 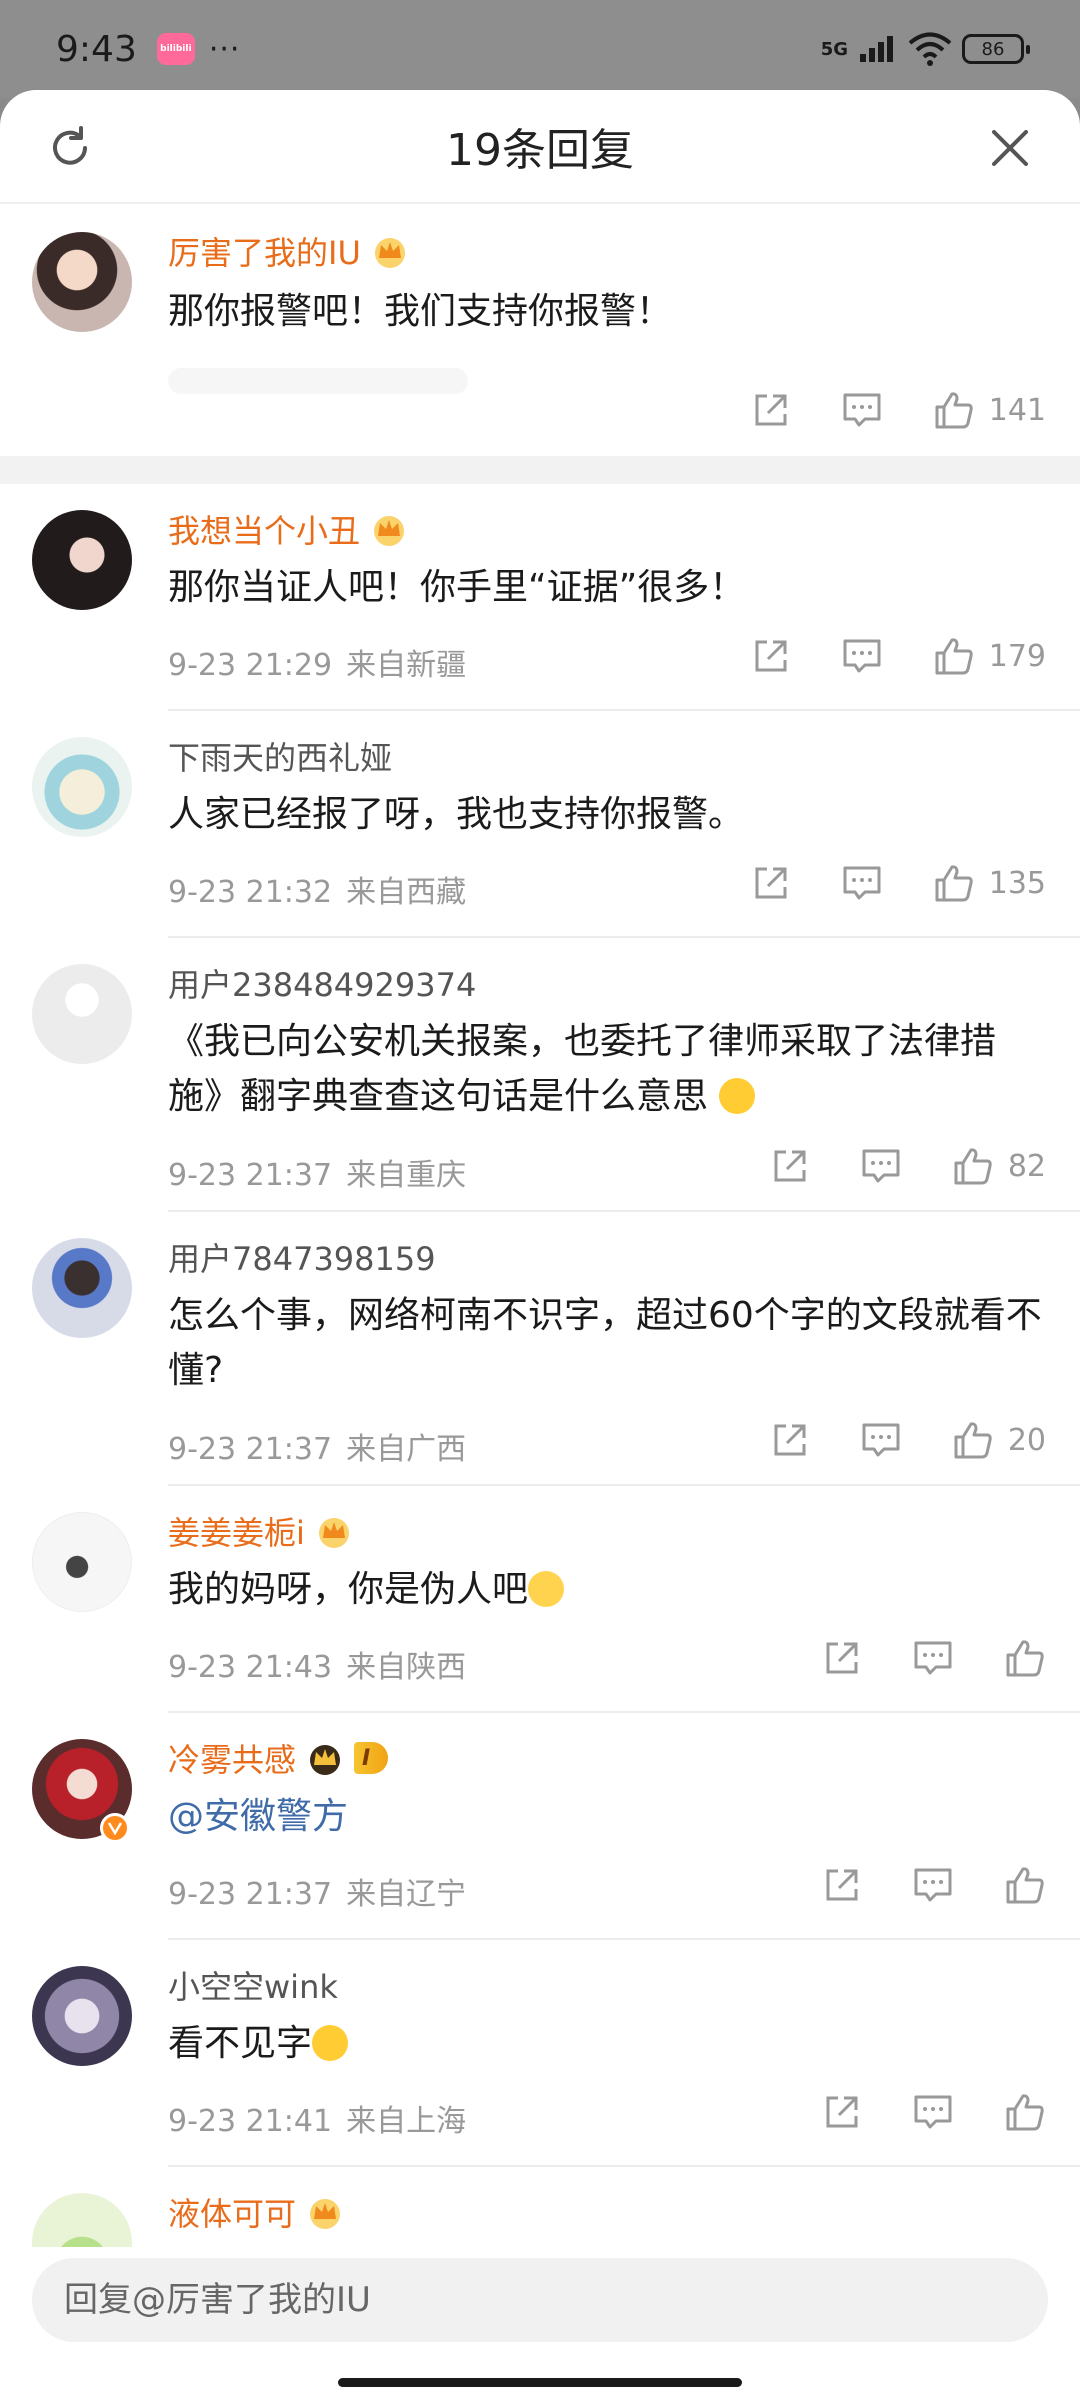 What do you see at coordinates (1010, 148) in the screenshot?
I see `close-button` at bounding box center [1010, 148].